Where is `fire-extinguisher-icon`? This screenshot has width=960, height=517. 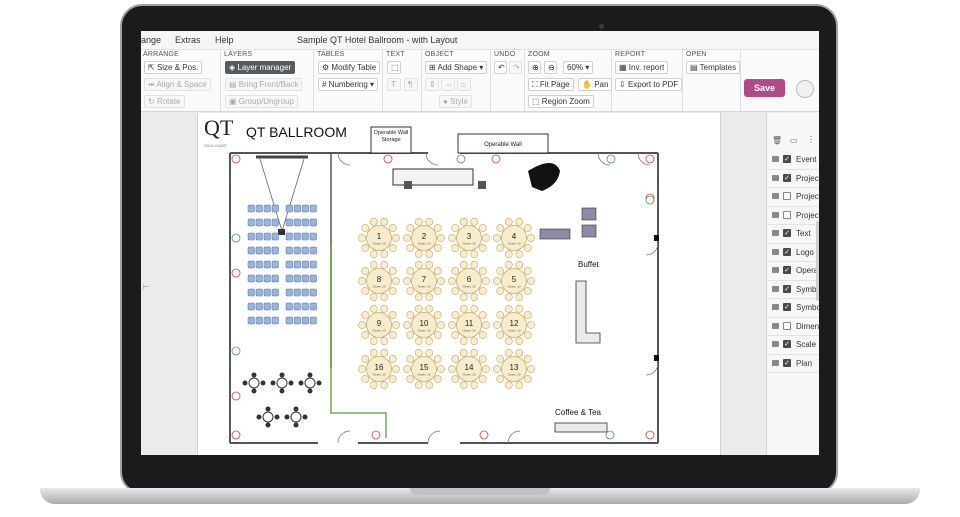
fire-extinguisher-icon is located at coordinates (484, 435).